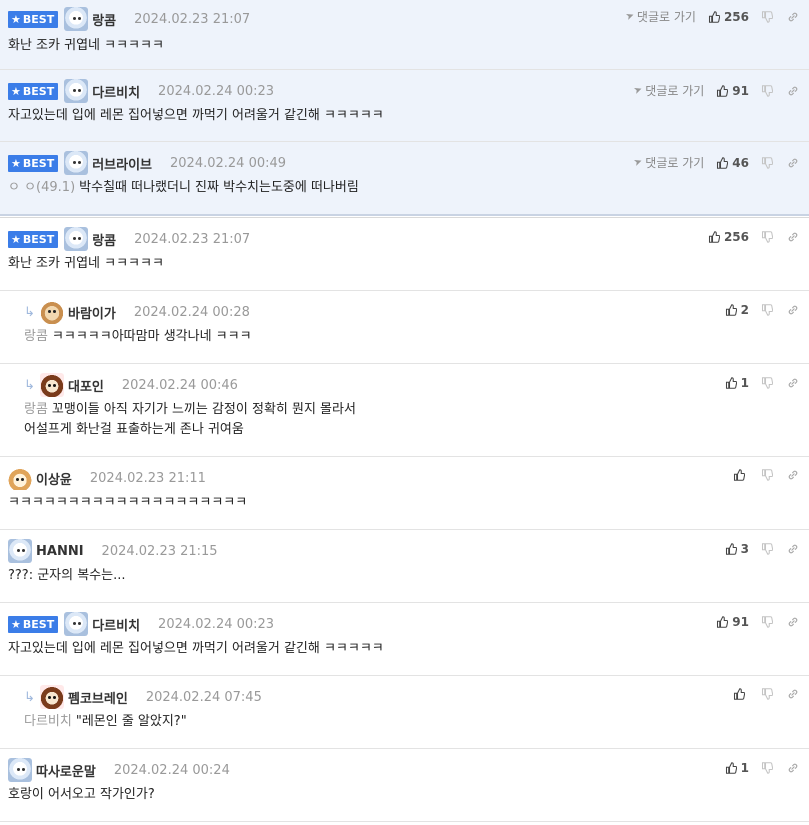 The image size is (809, 825). I want to click on nickname: 펨코브레인, so click(98, 697).